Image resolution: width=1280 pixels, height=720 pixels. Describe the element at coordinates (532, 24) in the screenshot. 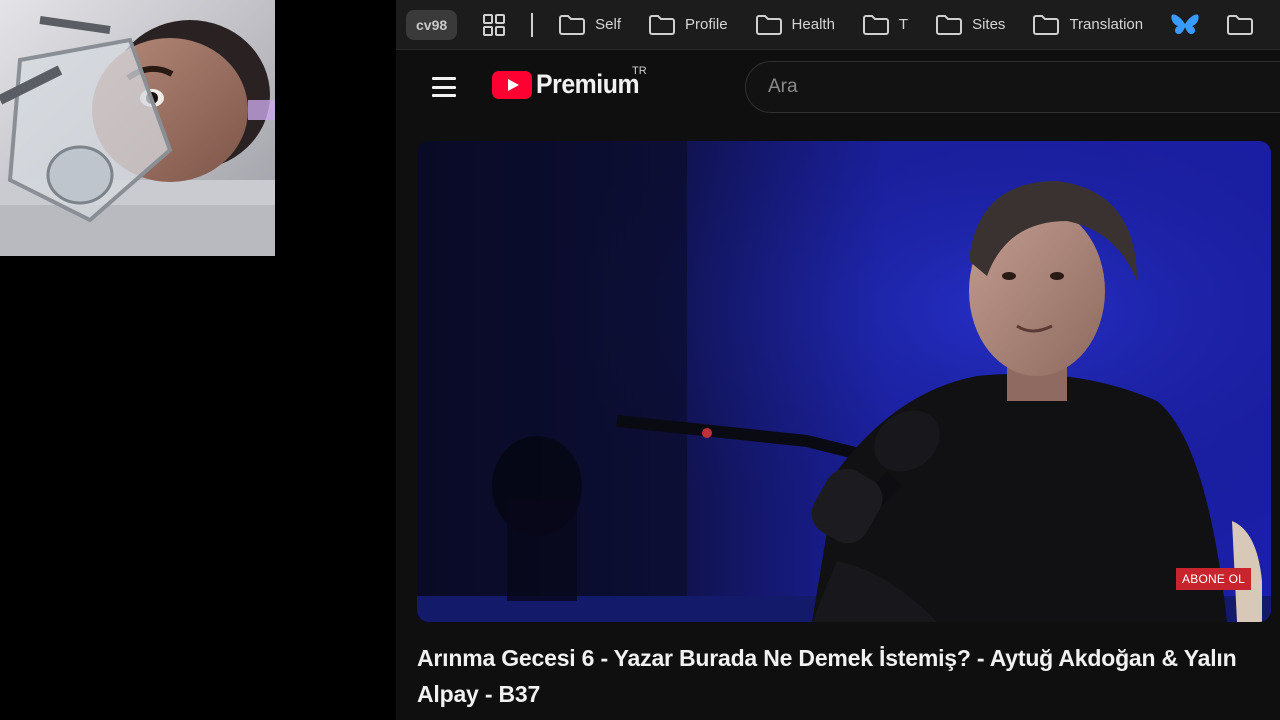

I see `bookmarks-separator` at that location.